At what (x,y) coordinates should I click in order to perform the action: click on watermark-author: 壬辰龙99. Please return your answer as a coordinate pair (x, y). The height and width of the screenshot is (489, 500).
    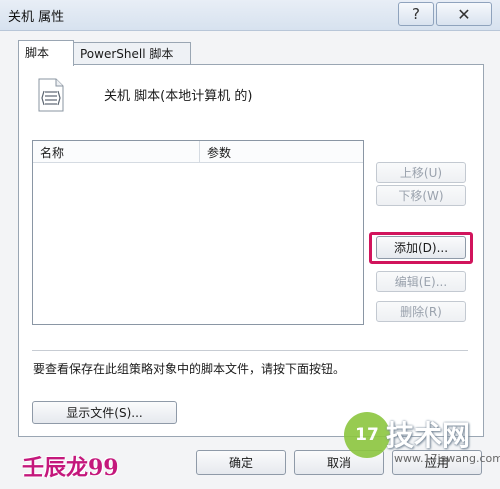
    Looking at the image, I should click on (70, 468).